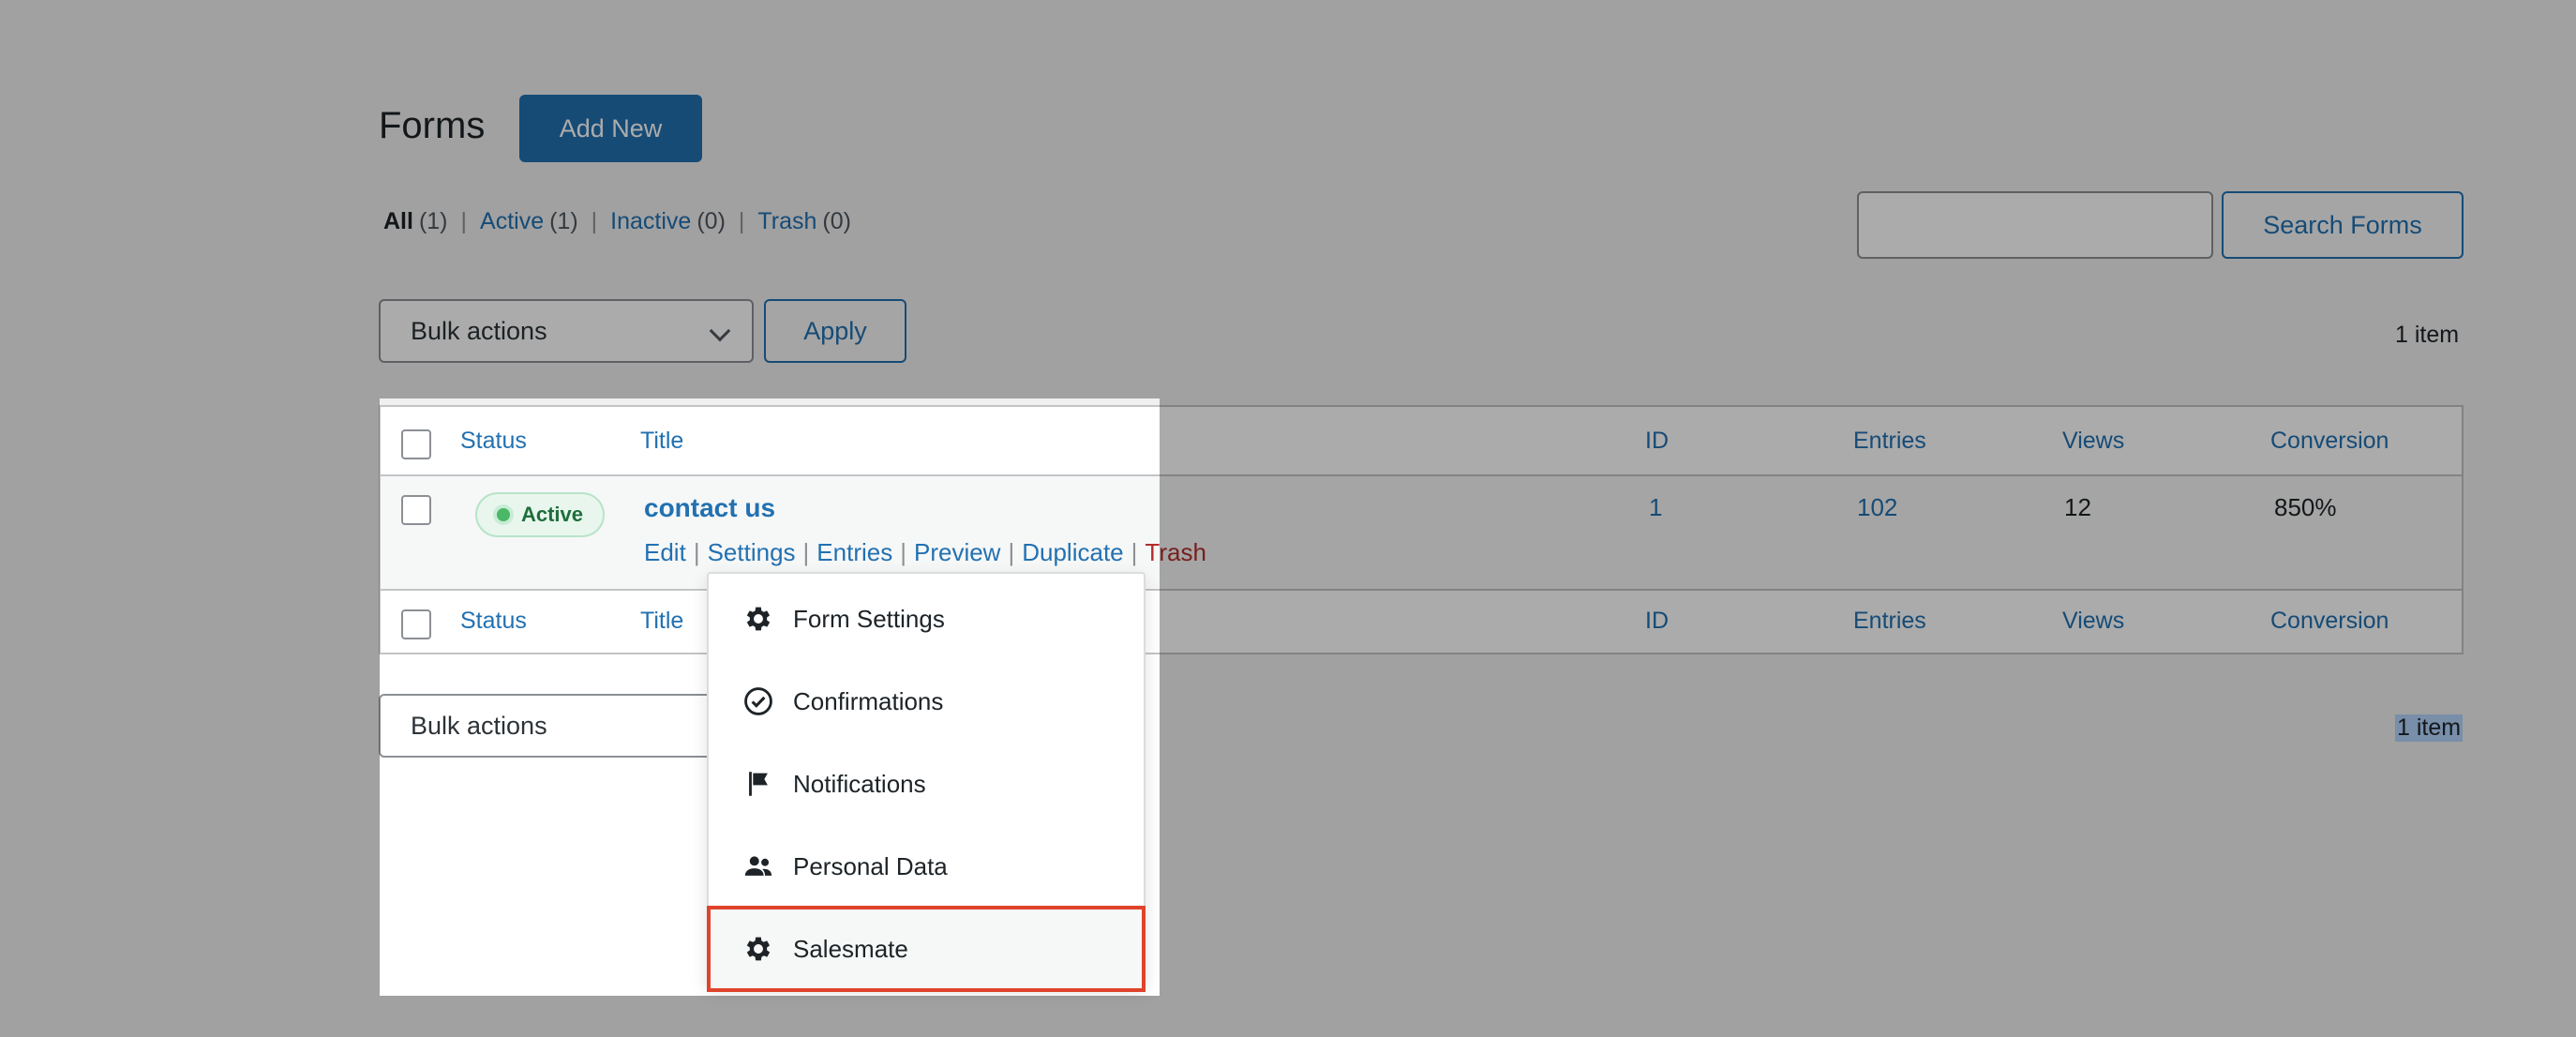 The height and width of the screenshot is (1037, 2576). Describe the element at coordinates (1072, 552) in the screenshot. I see `action-duplicate: Duplicate` at that location.